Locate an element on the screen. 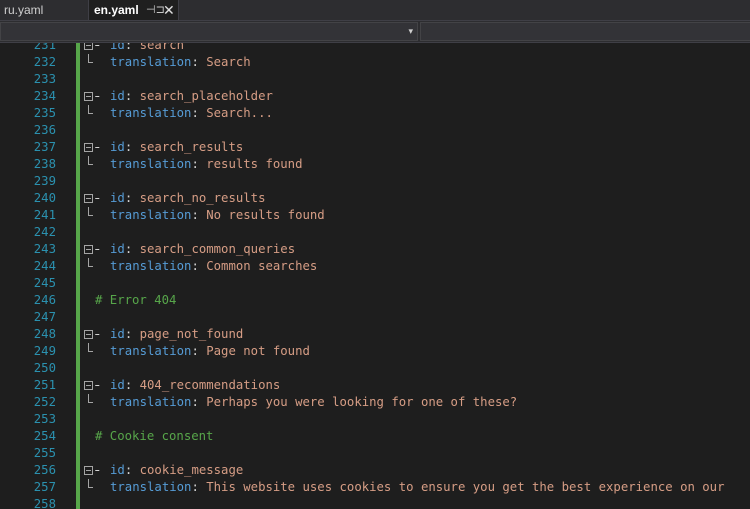 This screenshot has width=750, height=509. code-text: translation: No results found is located at coordinates (217, 215).